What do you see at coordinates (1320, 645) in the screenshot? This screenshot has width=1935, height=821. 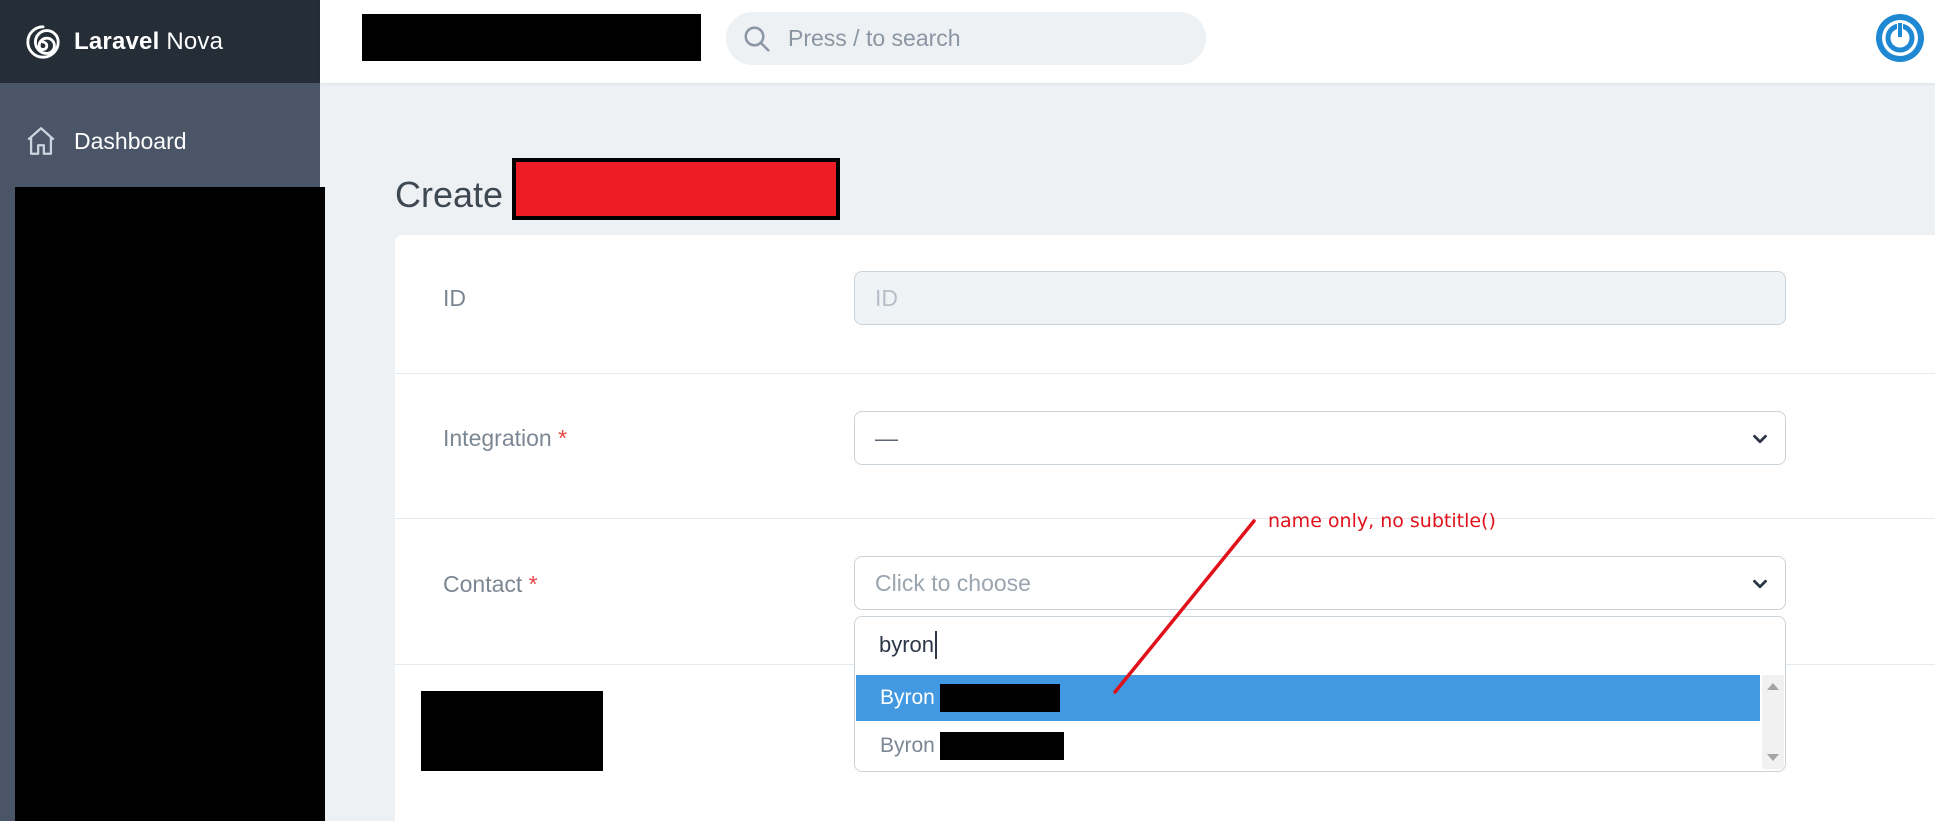 I see `dropdown-search-input: byron` at bounding box center [1320, 645].